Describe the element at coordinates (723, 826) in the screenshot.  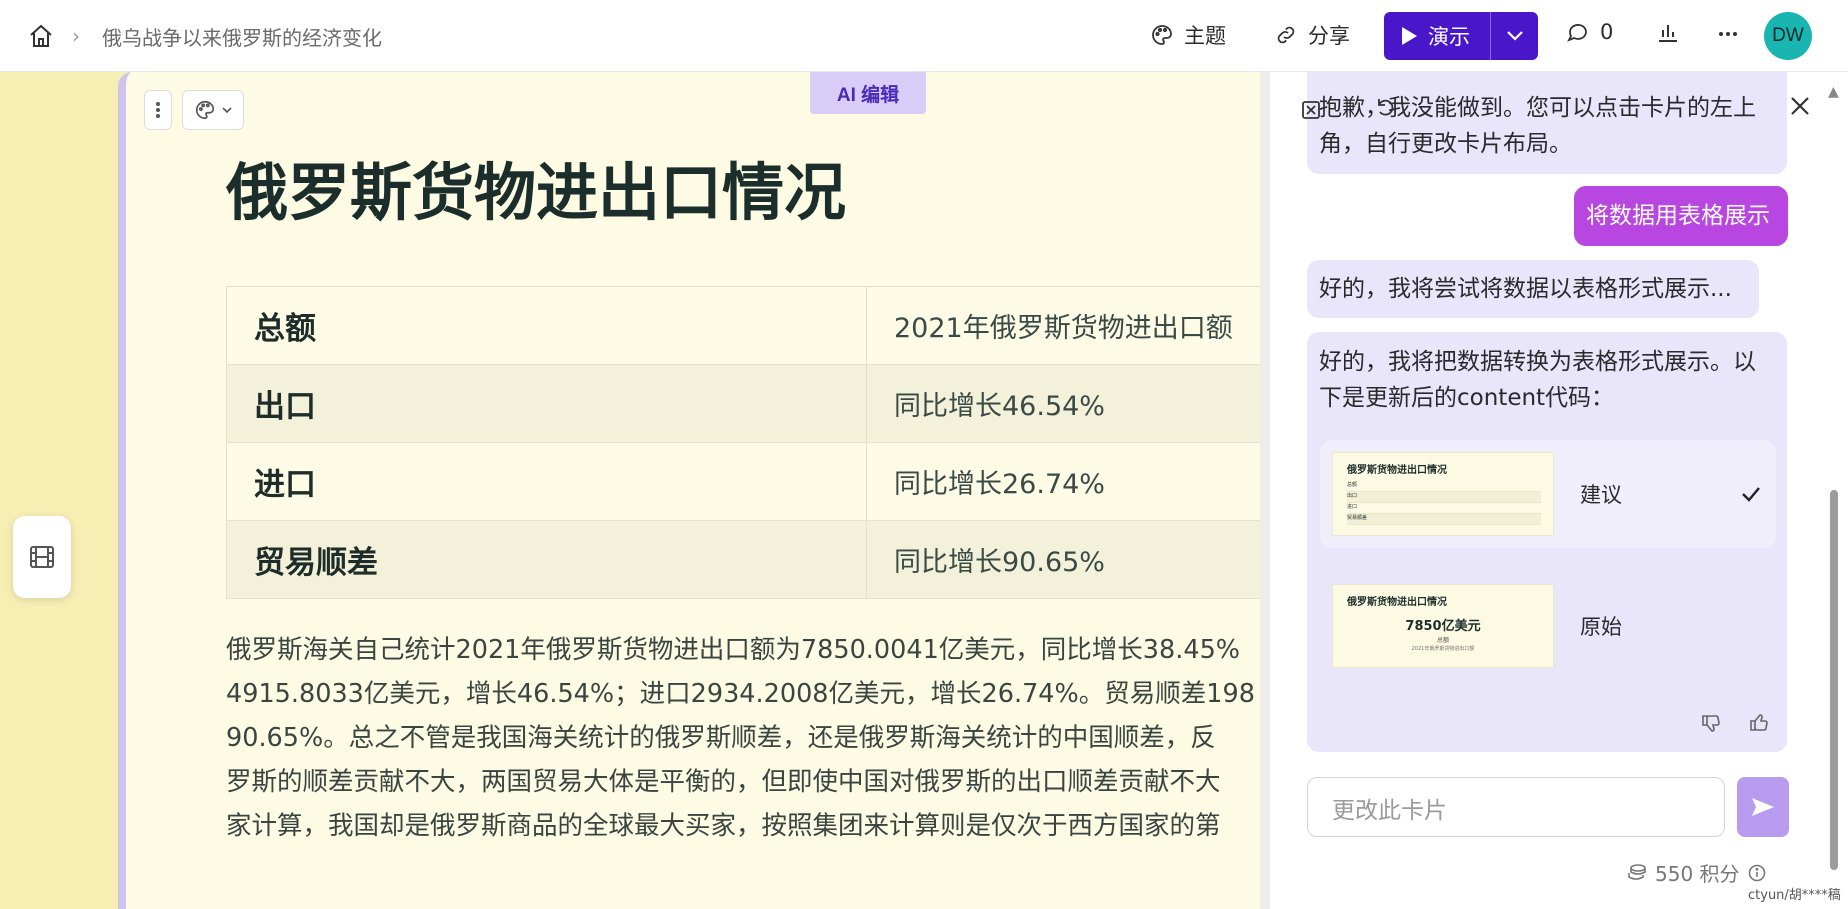
I see `paragraph-line: 家计算，我国却是俄罗斯商品的全球最大买家，按照集团来计算则是仅次于西方国家的第` at that location.